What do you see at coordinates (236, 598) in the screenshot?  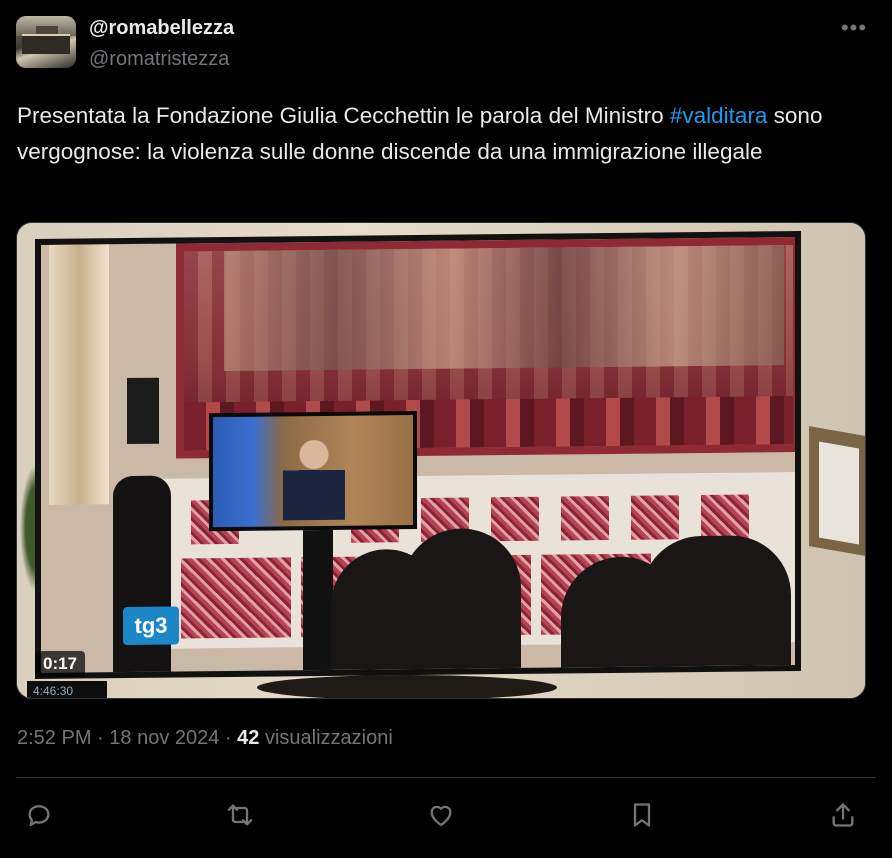 I see `marble-panel-large` at bounding box center [236, 598].